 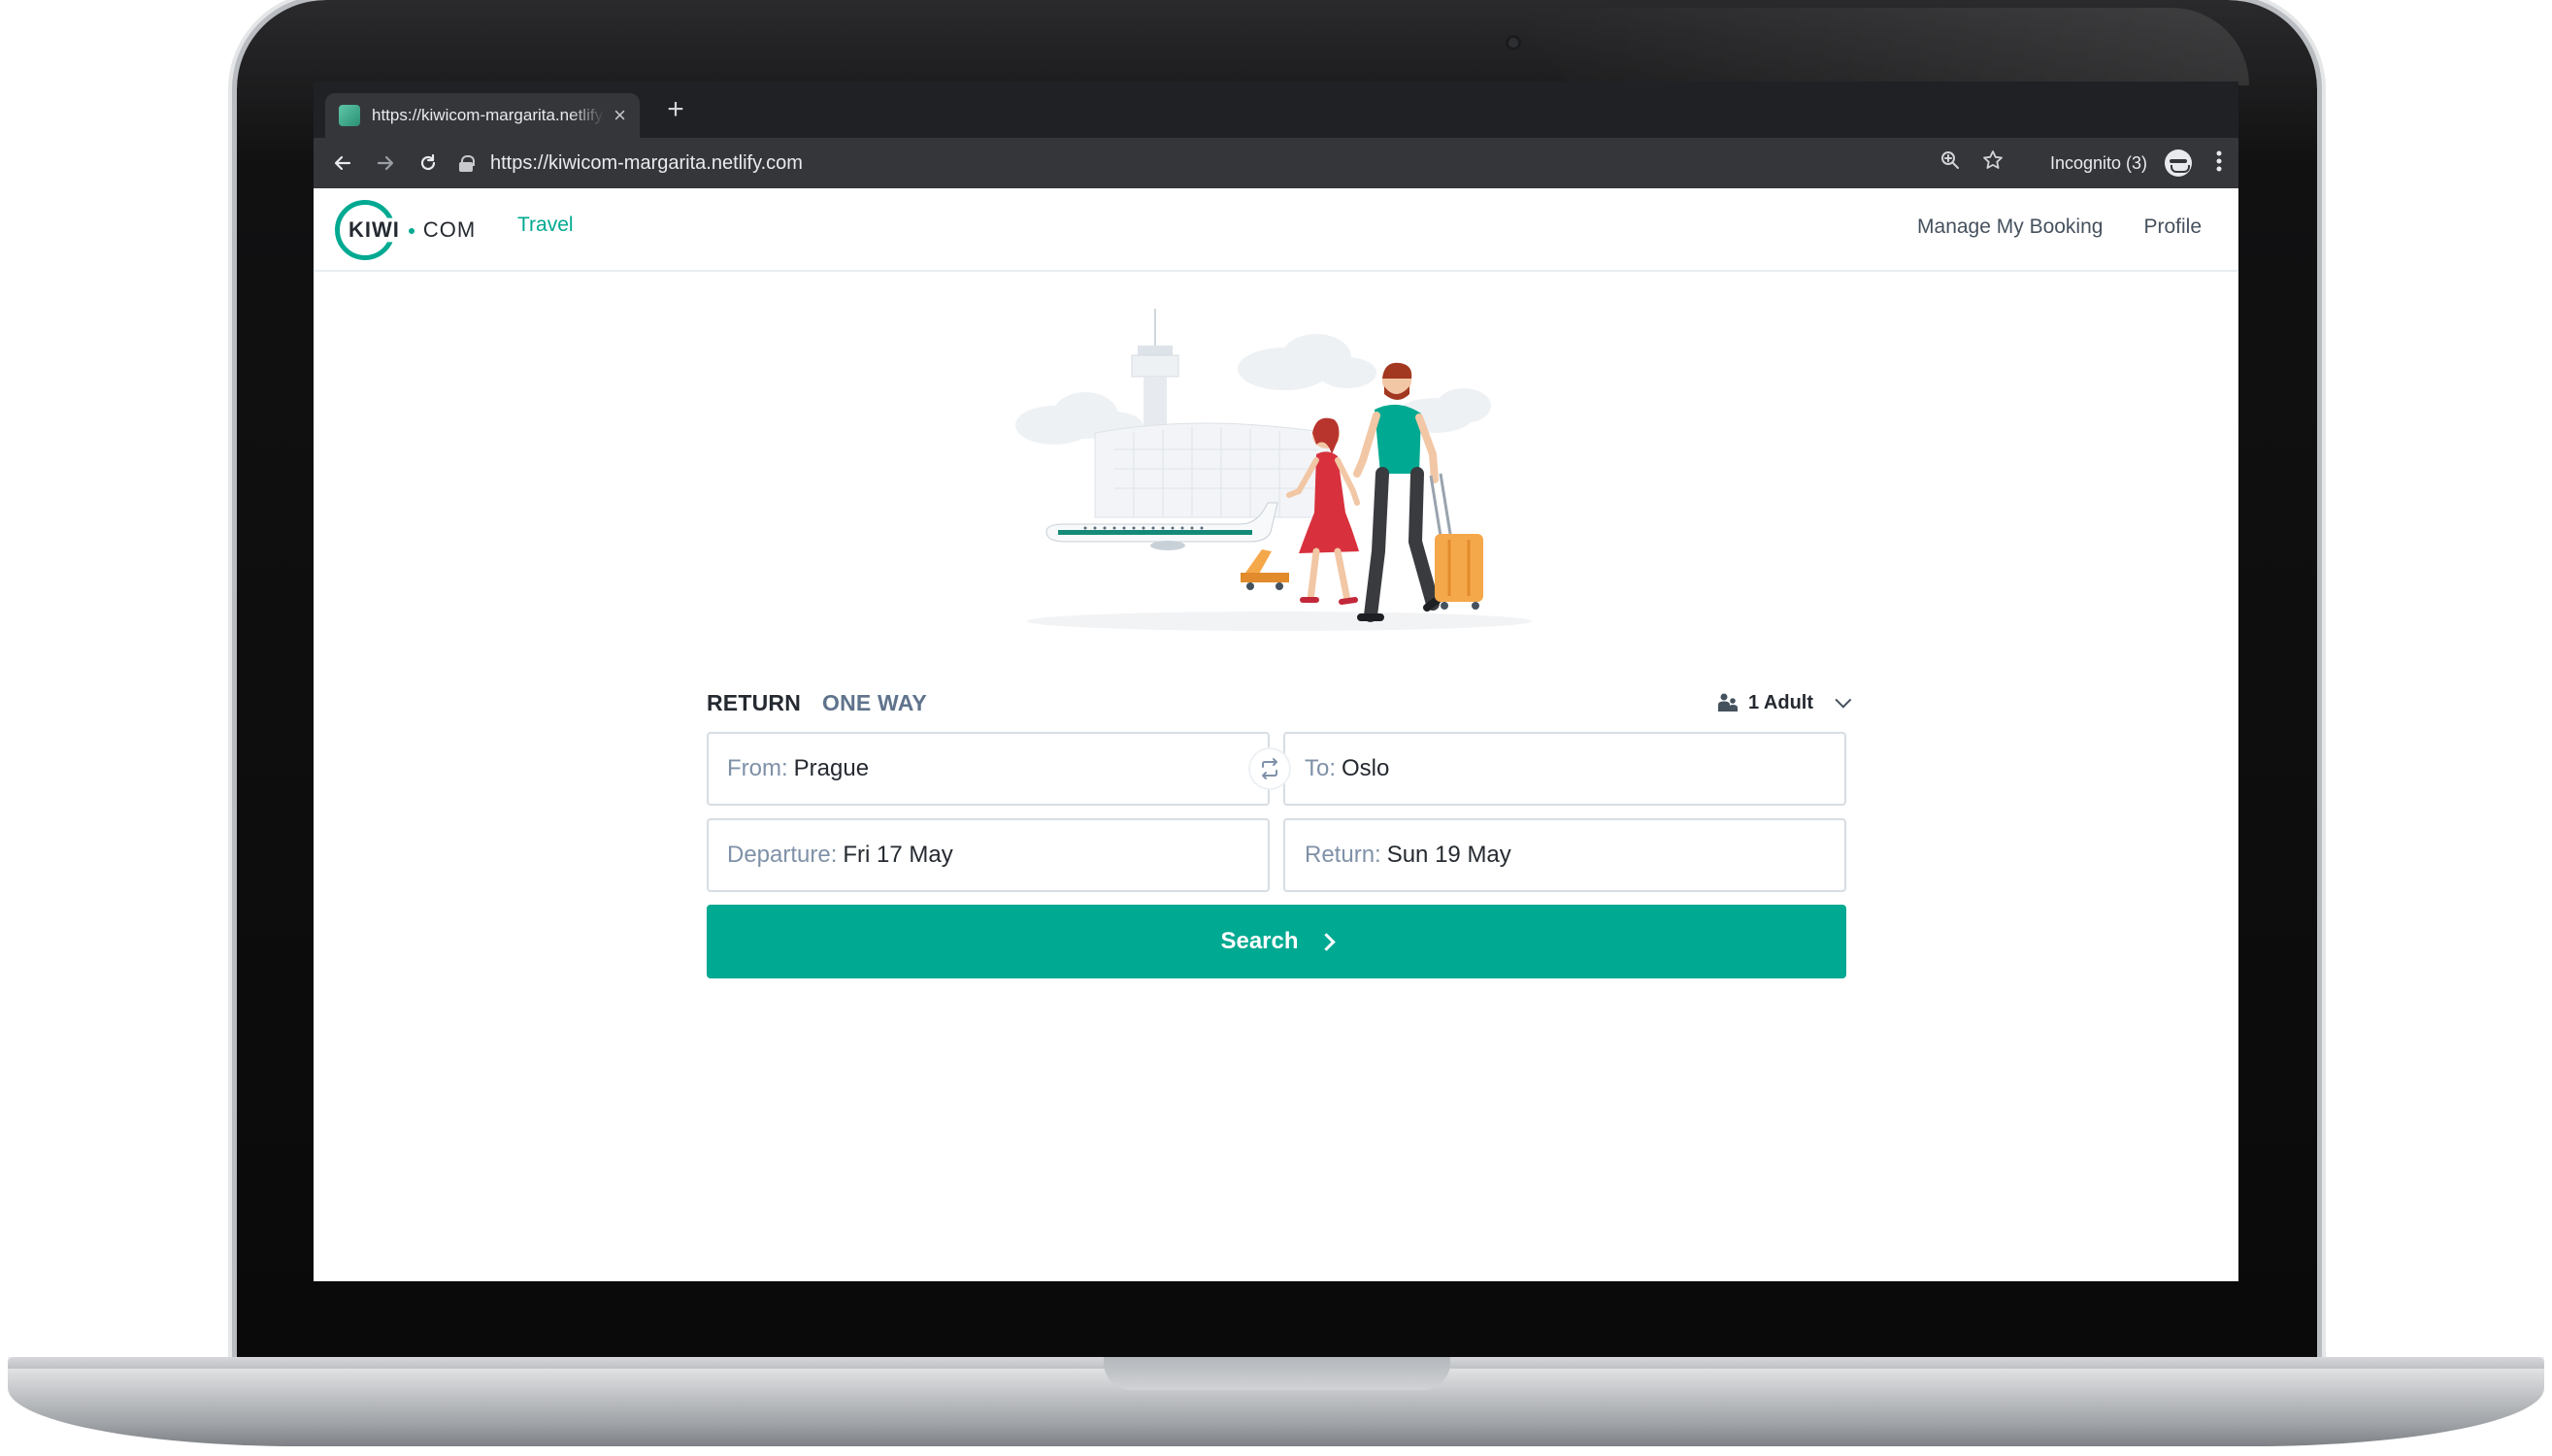 What do you see at coordinates (2010, 227) in the screenshot?
I see `manage-booking-link: Manage My Booking` at bounding box center [2010, 227].